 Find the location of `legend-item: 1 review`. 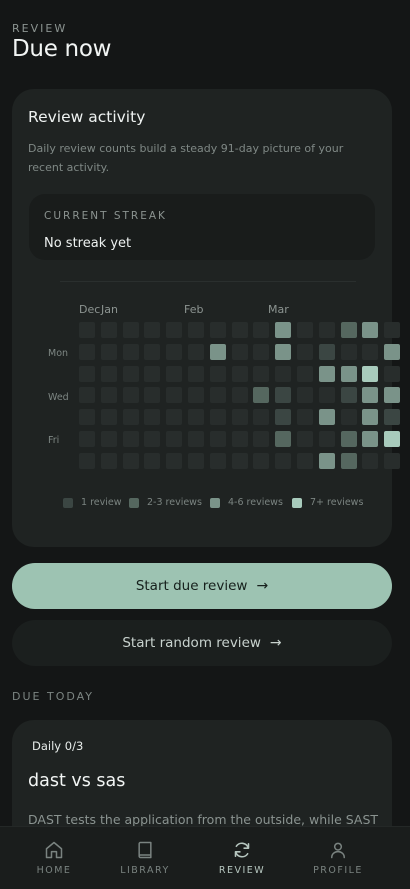

legend-item: 1 review is located at coordinates (92, 502).